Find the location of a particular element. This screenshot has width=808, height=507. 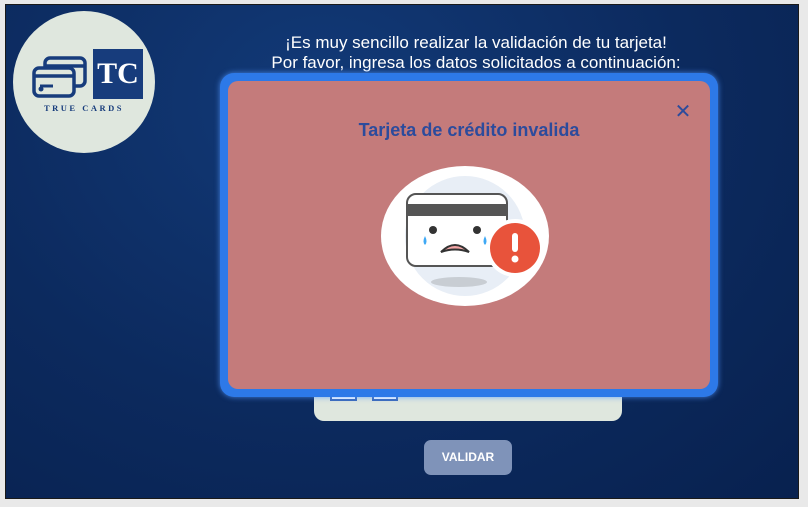

true-cards-logo: TC TRUE CARDS is located at coordinates (84, 82).